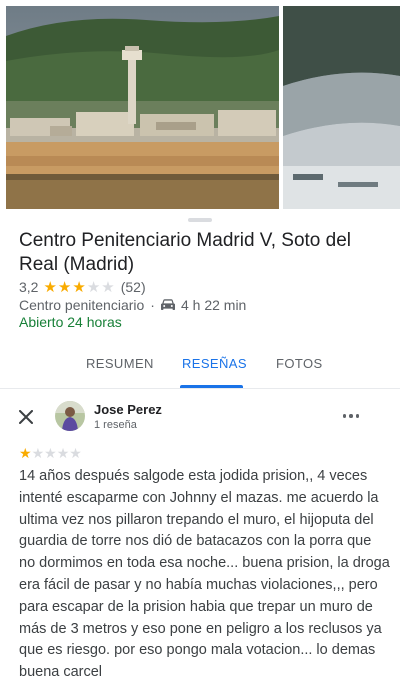 This screenshot has height=697, width=400. I want to click on place-photo-secondary, so click(341, 107).